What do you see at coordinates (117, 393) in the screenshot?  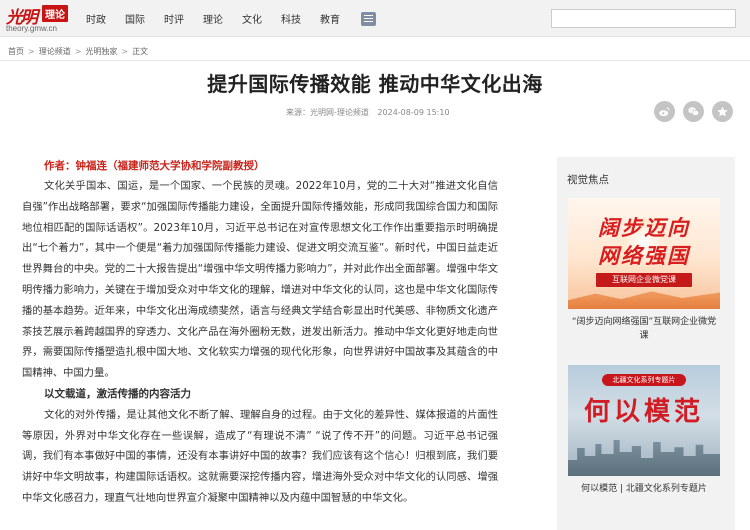 I see `article-subheading: 以文载道，激活传播的内容活力` at bounding box center [117, 393].